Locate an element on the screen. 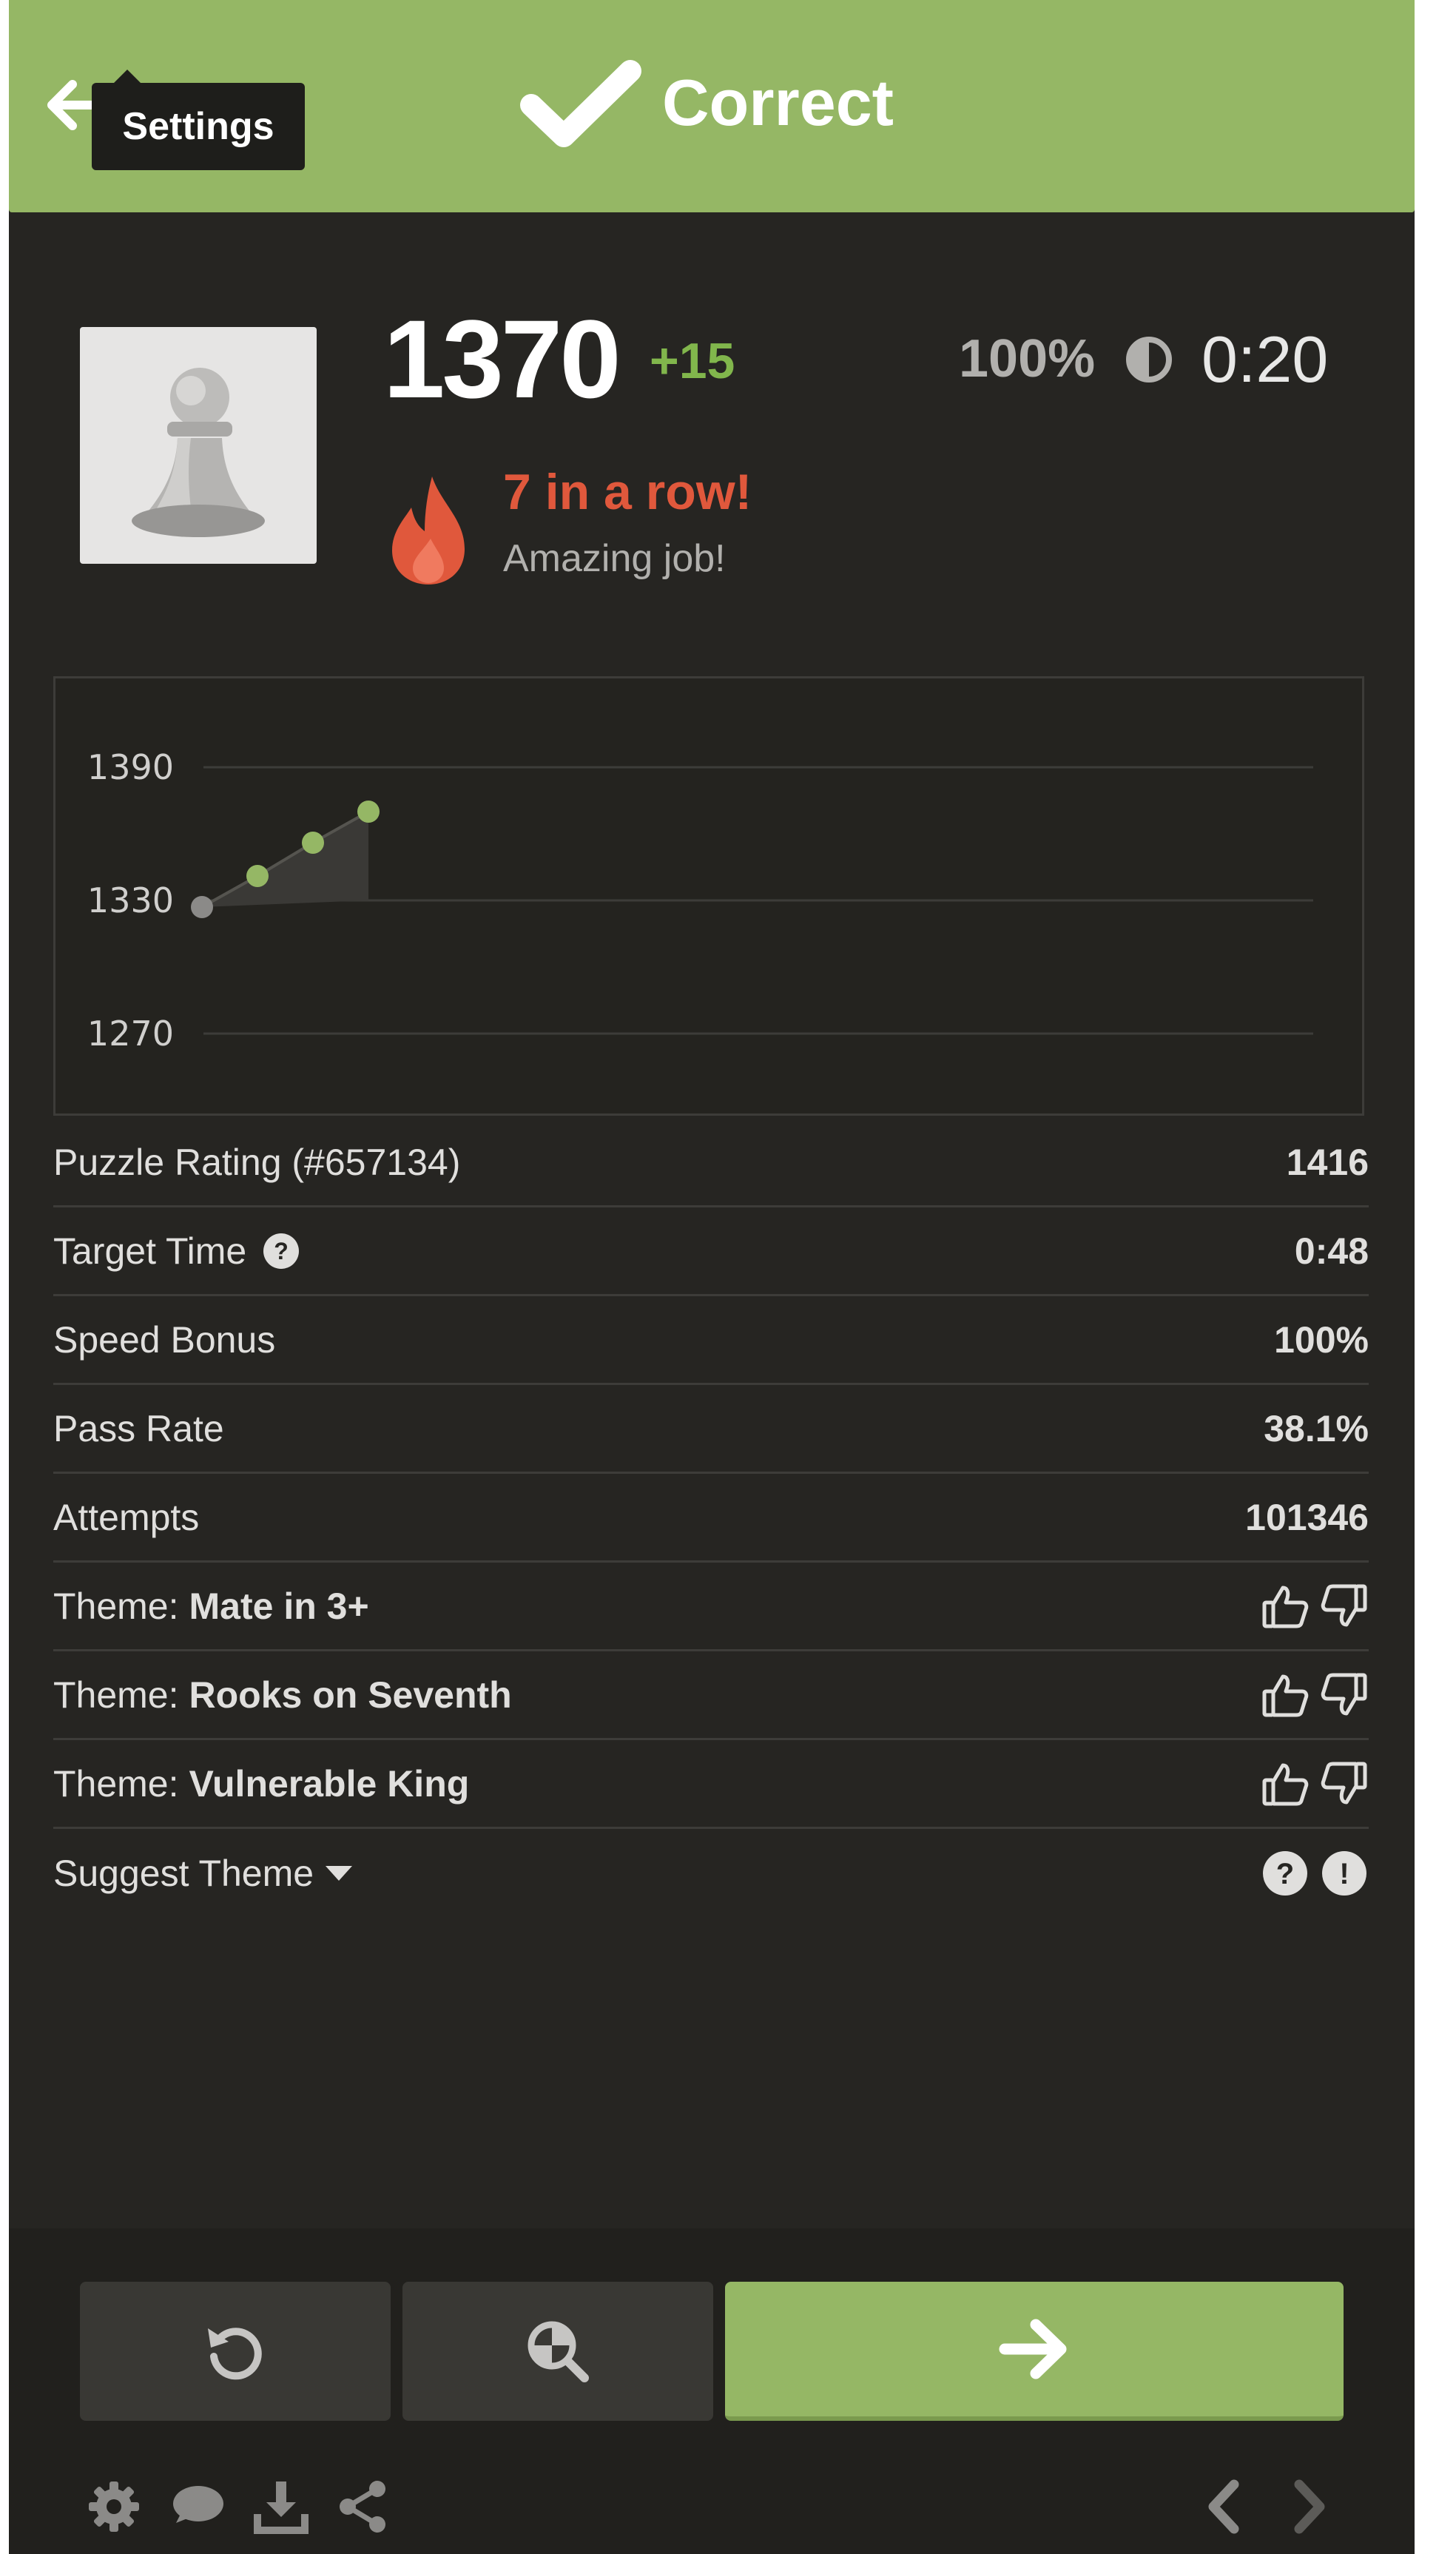 This screenshot has height=2554, width=1456. suggest-theme-toggle: Suggest Theme is located at coordinates (204, 1873).